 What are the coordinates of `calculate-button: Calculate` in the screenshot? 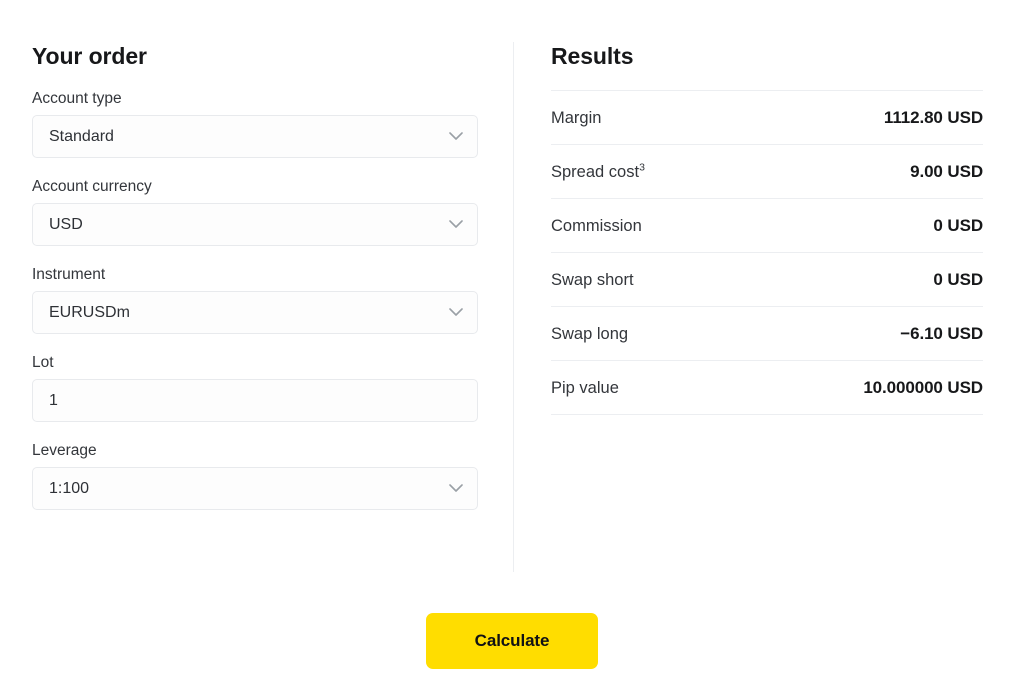 It's located at (512, 641).